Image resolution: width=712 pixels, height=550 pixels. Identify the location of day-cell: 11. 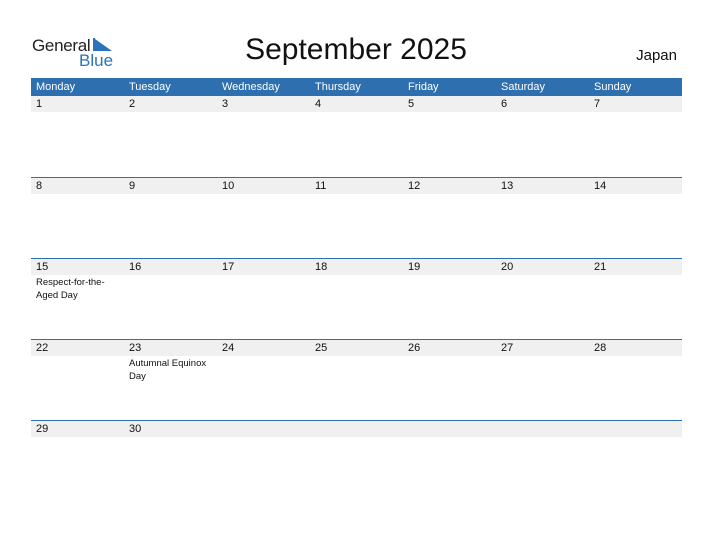
(356, 186).